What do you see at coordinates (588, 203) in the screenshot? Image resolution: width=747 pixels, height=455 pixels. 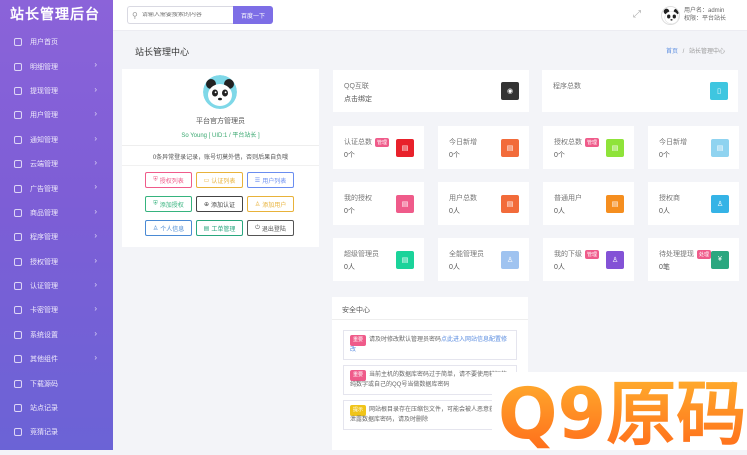 I see `stat-card: 普通用户 0人 ▤` at bounding box center [588, 203].